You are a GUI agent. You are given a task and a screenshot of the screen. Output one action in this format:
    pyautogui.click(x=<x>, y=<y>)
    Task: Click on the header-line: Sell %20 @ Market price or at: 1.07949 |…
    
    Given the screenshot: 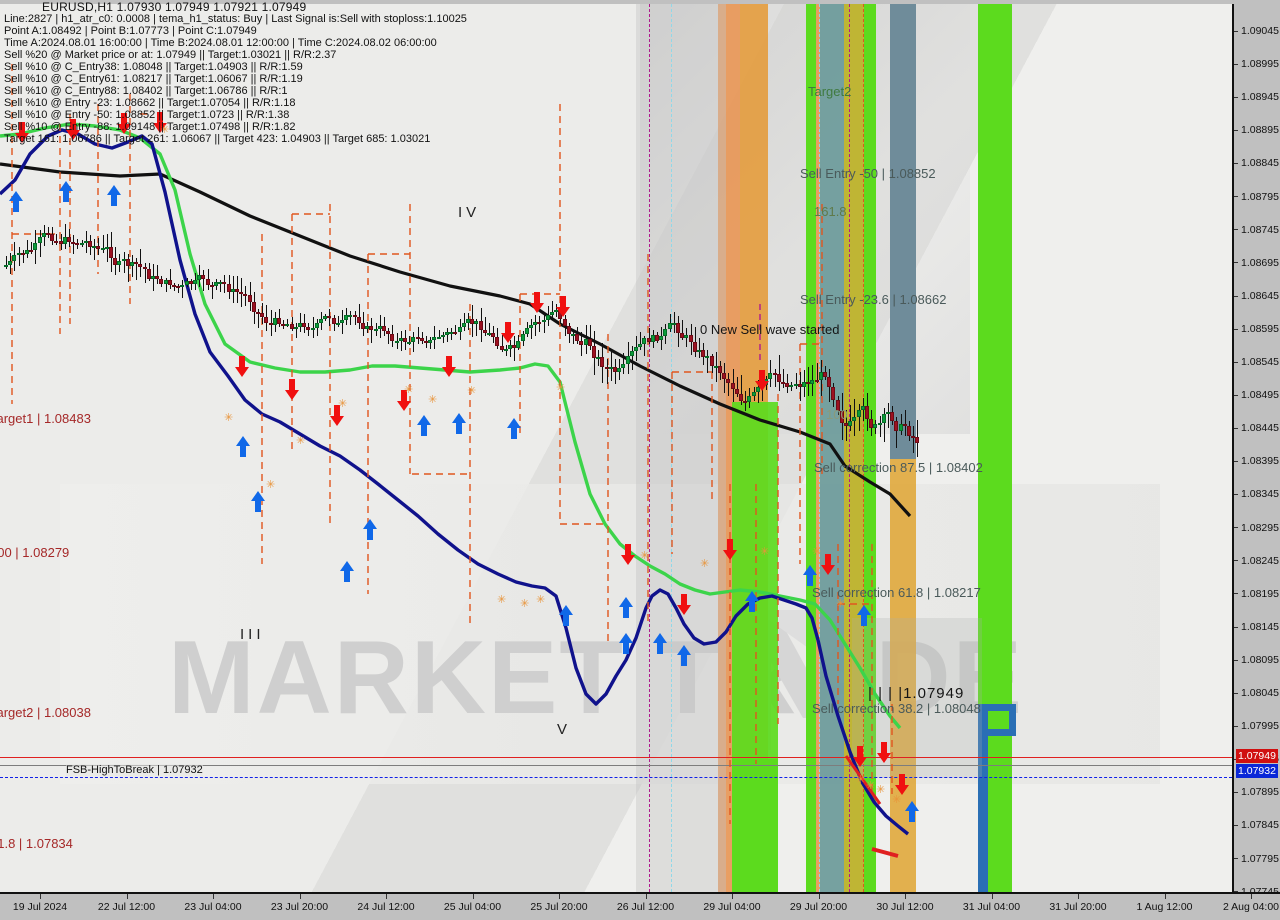 What is the action you would take?
    pyautogui.click(x=170, y=55)
    